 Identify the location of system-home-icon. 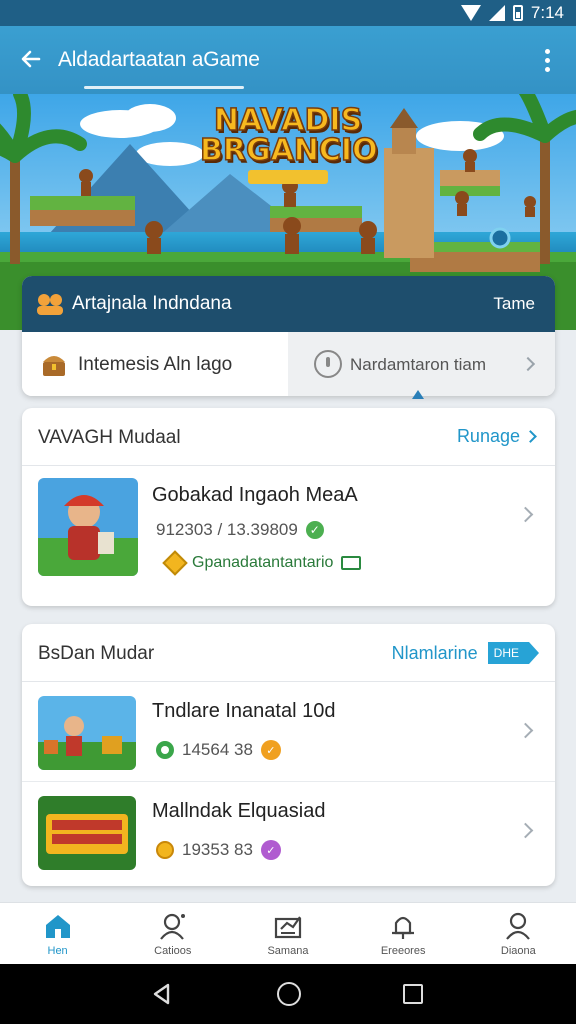
(289, 994).